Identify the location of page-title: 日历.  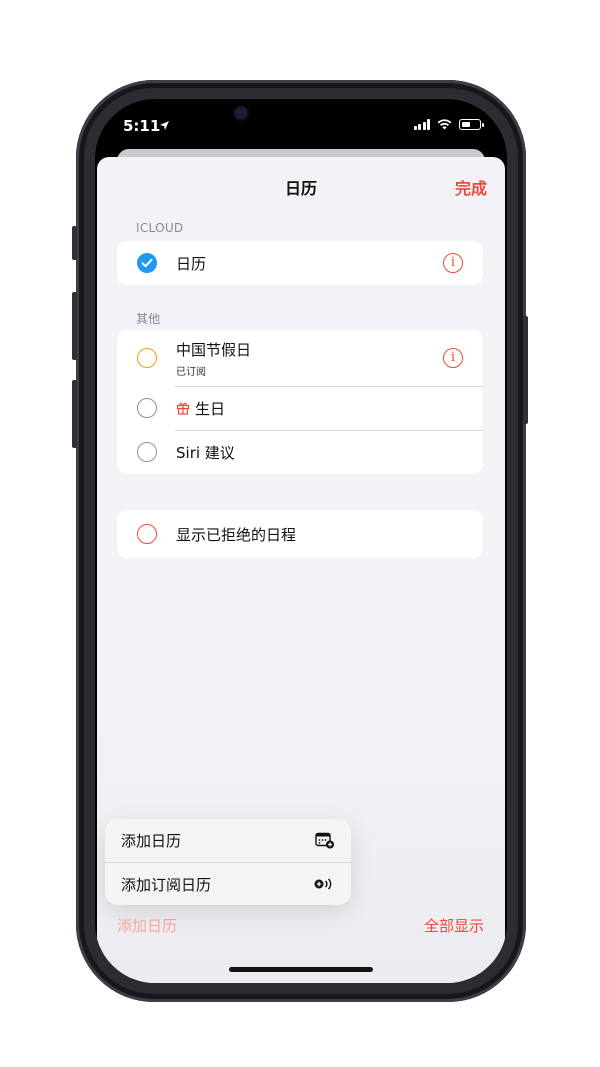
(300, 188).